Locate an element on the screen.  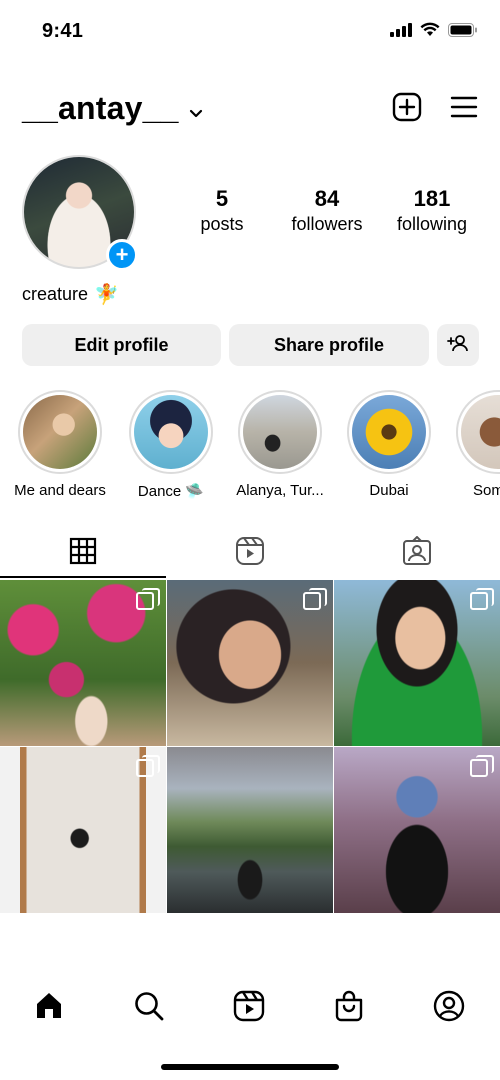
nav-reels is located at coordinates (249, 1008).